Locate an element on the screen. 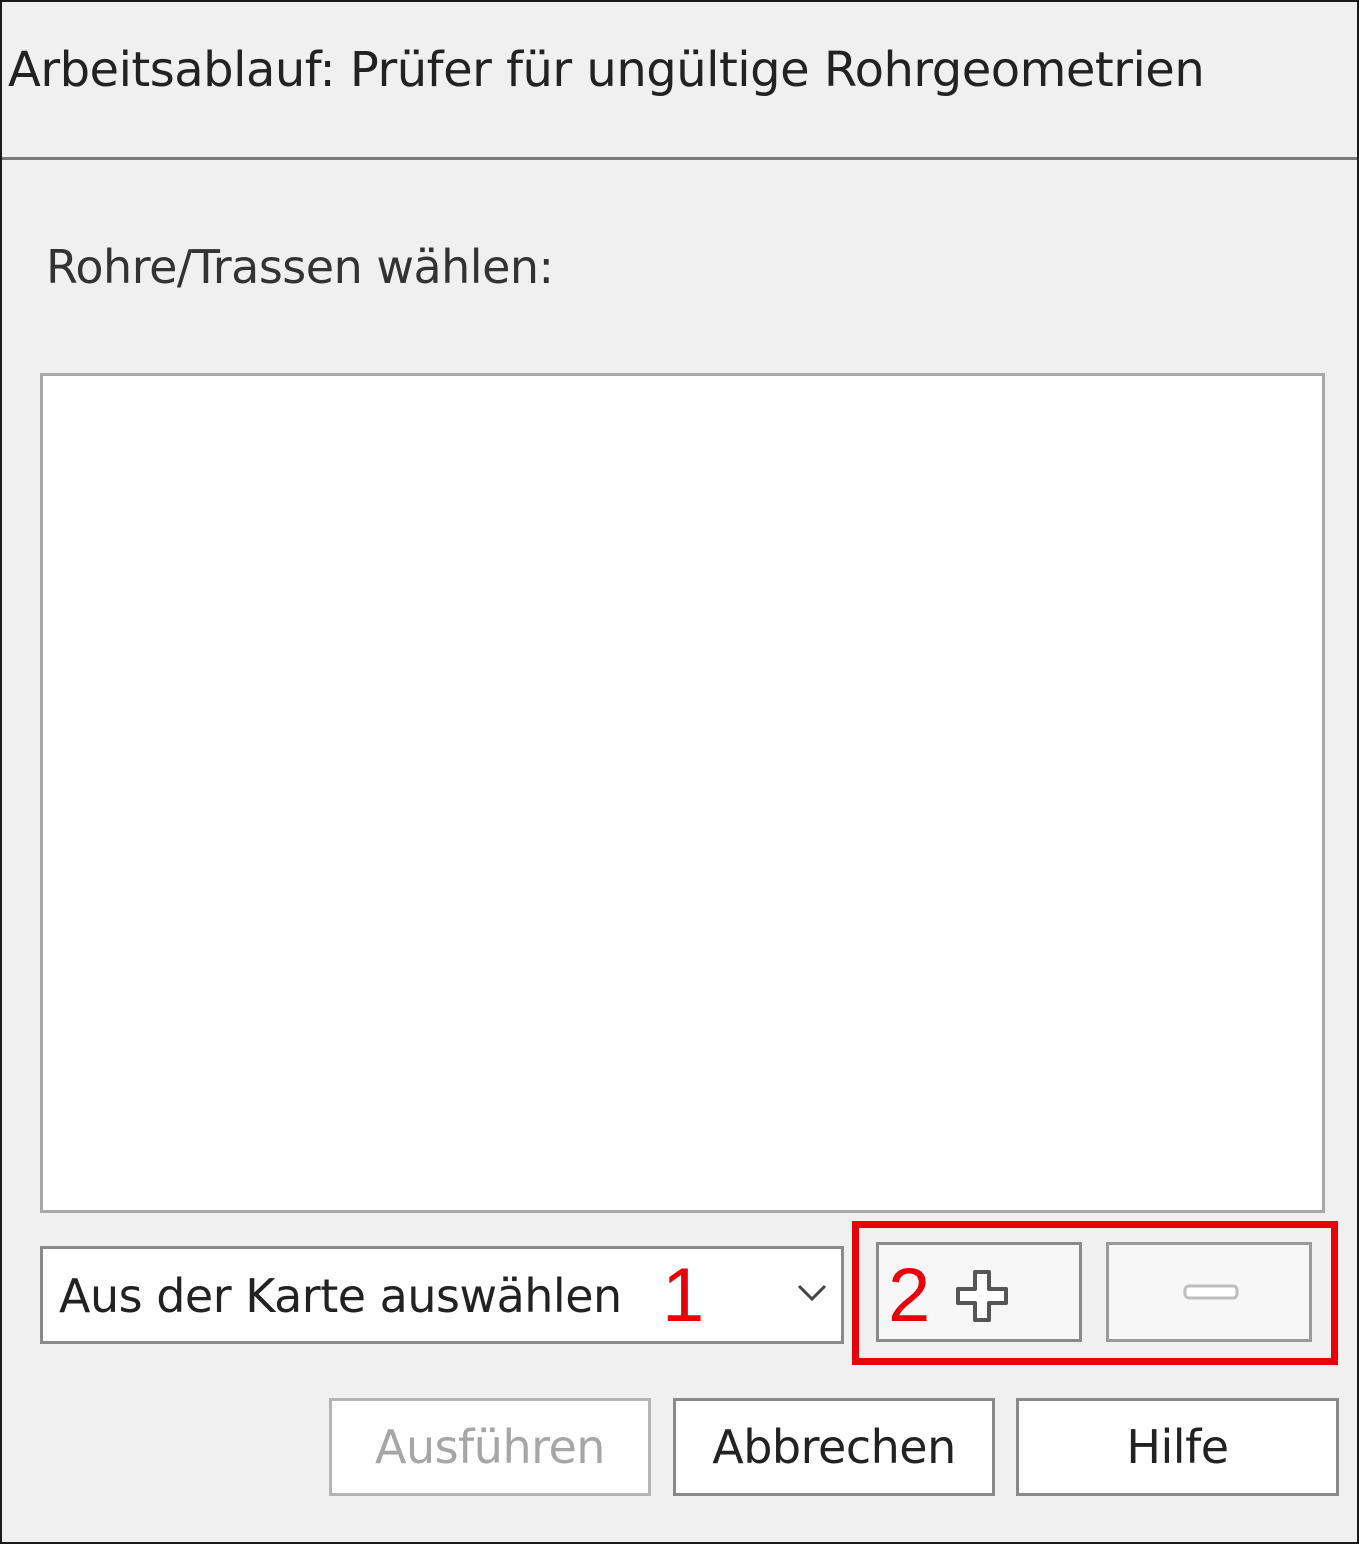  selection-source-dropdown: Aus der Karte auswählen is located at coordinates (442, 1295).